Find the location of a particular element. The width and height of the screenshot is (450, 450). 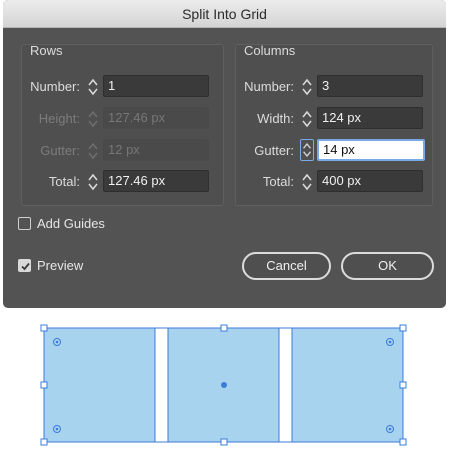

rows-gutter-label: Gutter: is located at coordinates (60, 150).